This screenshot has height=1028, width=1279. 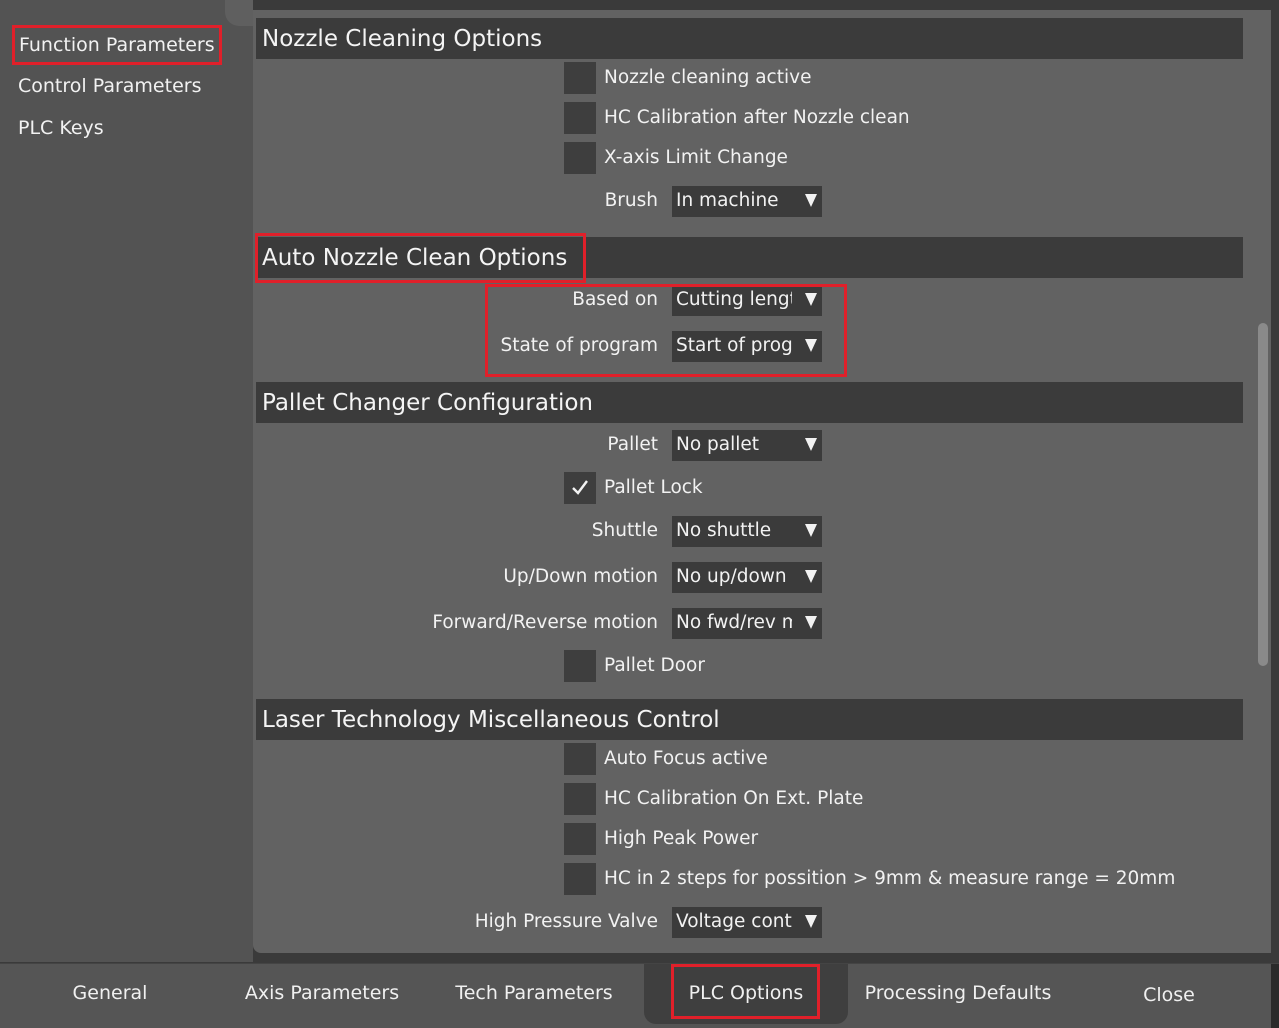 I want to click on pallet-door-checkbox, so click(x=580, y=666).